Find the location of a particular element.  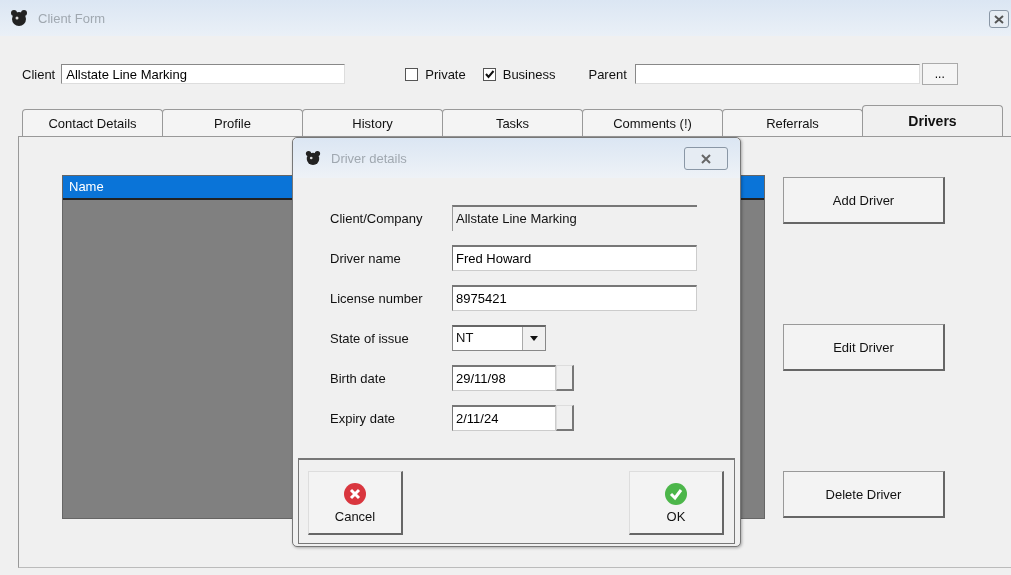

tab: History is located at coordinates (372, 122).